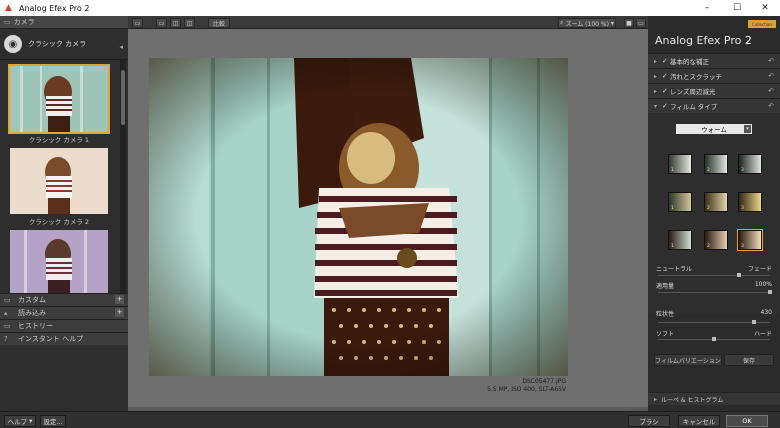 The height and width of the screenshot is (428, 780). I want to click on soft-hard-slider-knob, so click(714, 339).